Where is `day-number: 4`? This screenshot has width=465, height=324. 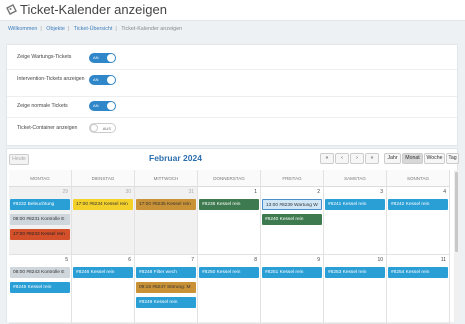 day-number: 4 is located at coordinates (444, 192).